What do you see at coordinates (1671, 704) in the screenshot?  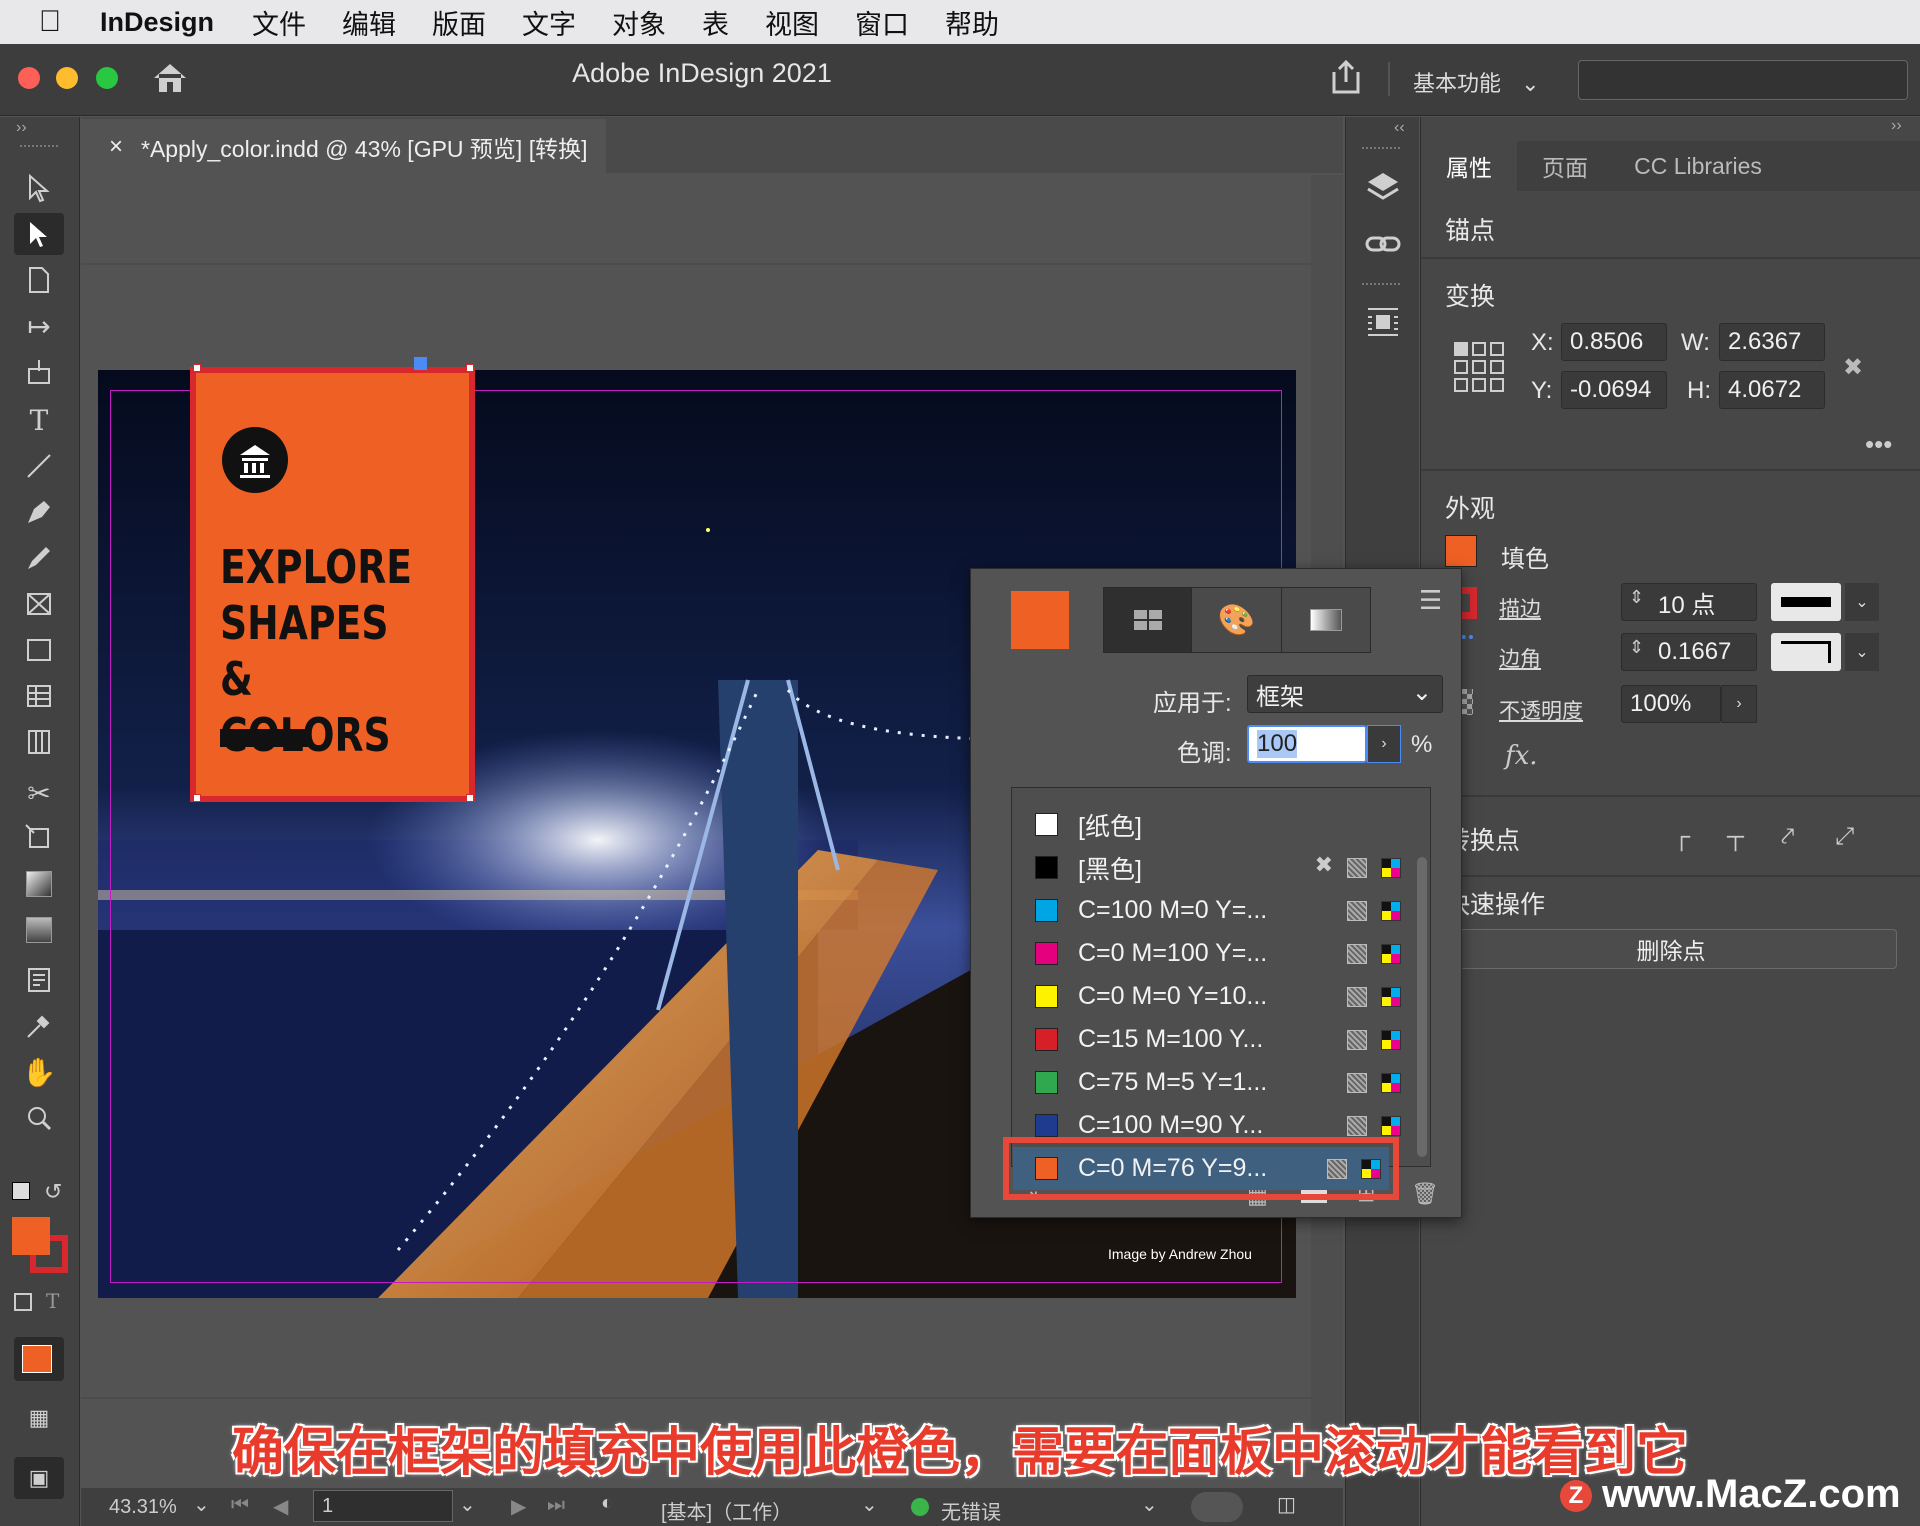 I see `opacity-field: 100%` at bounding box center [1671, 704].